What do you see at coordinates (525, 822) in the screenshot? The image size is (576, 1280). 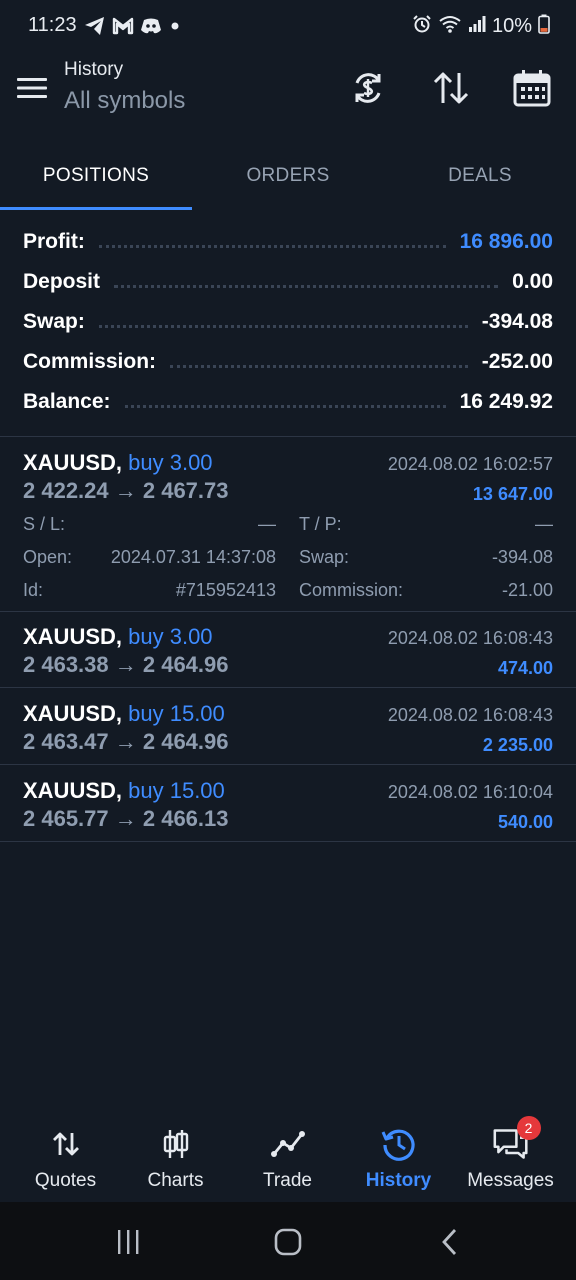 I see `position-profit: 540.00` at bounding box center [525, 822].